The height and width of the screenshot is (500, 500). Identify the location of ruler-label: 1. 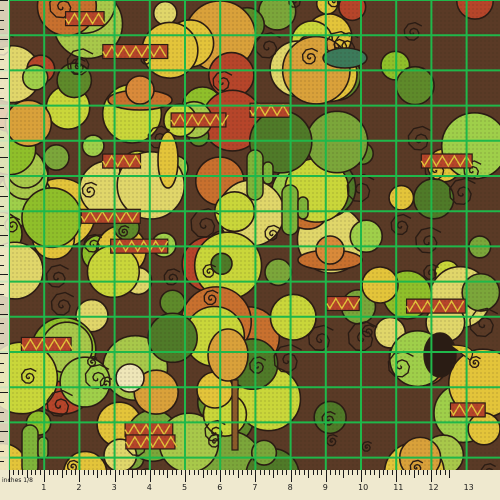
(44, 487).